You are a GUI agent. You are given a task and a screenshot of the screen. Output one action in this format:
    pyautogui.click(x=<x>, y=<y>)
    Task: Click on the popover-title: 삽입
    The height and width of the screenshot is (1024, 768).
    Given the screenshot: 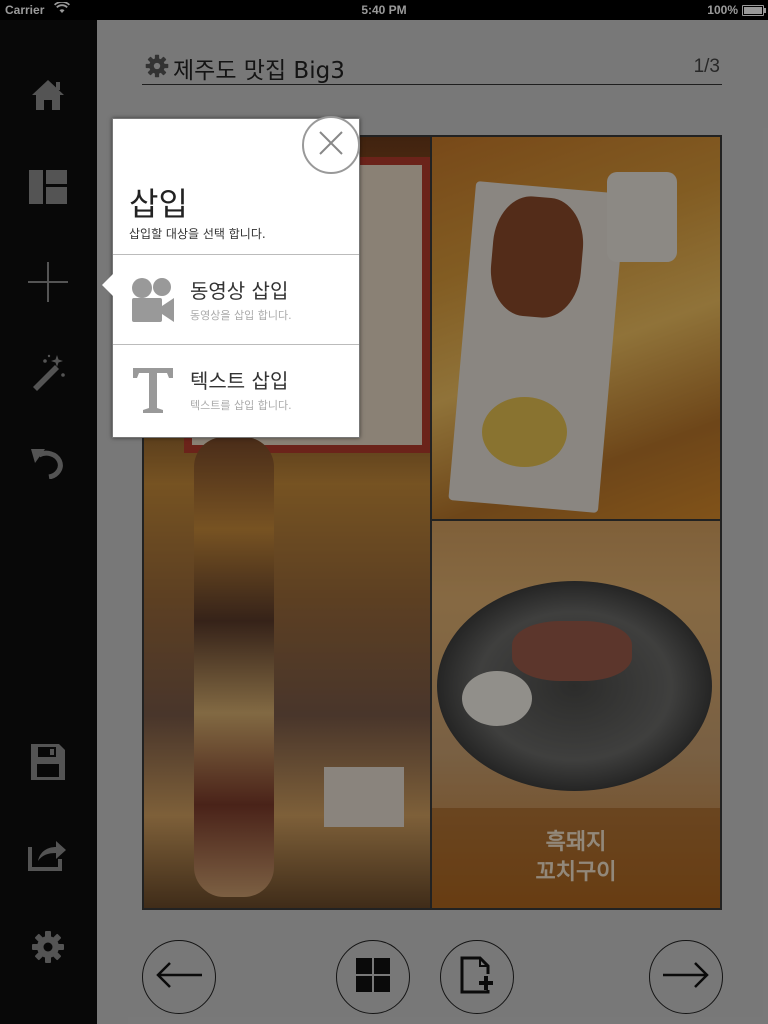 What is the action you would take?
    pyautogui.click(x=158, y=204)
    